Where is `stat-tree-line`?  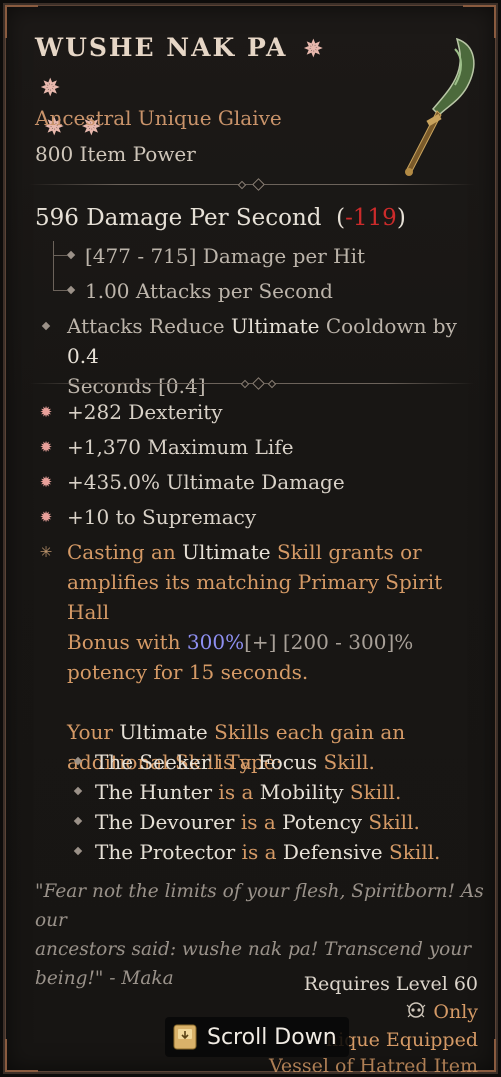
stat-tree-line is located at coordinates (53, 266).